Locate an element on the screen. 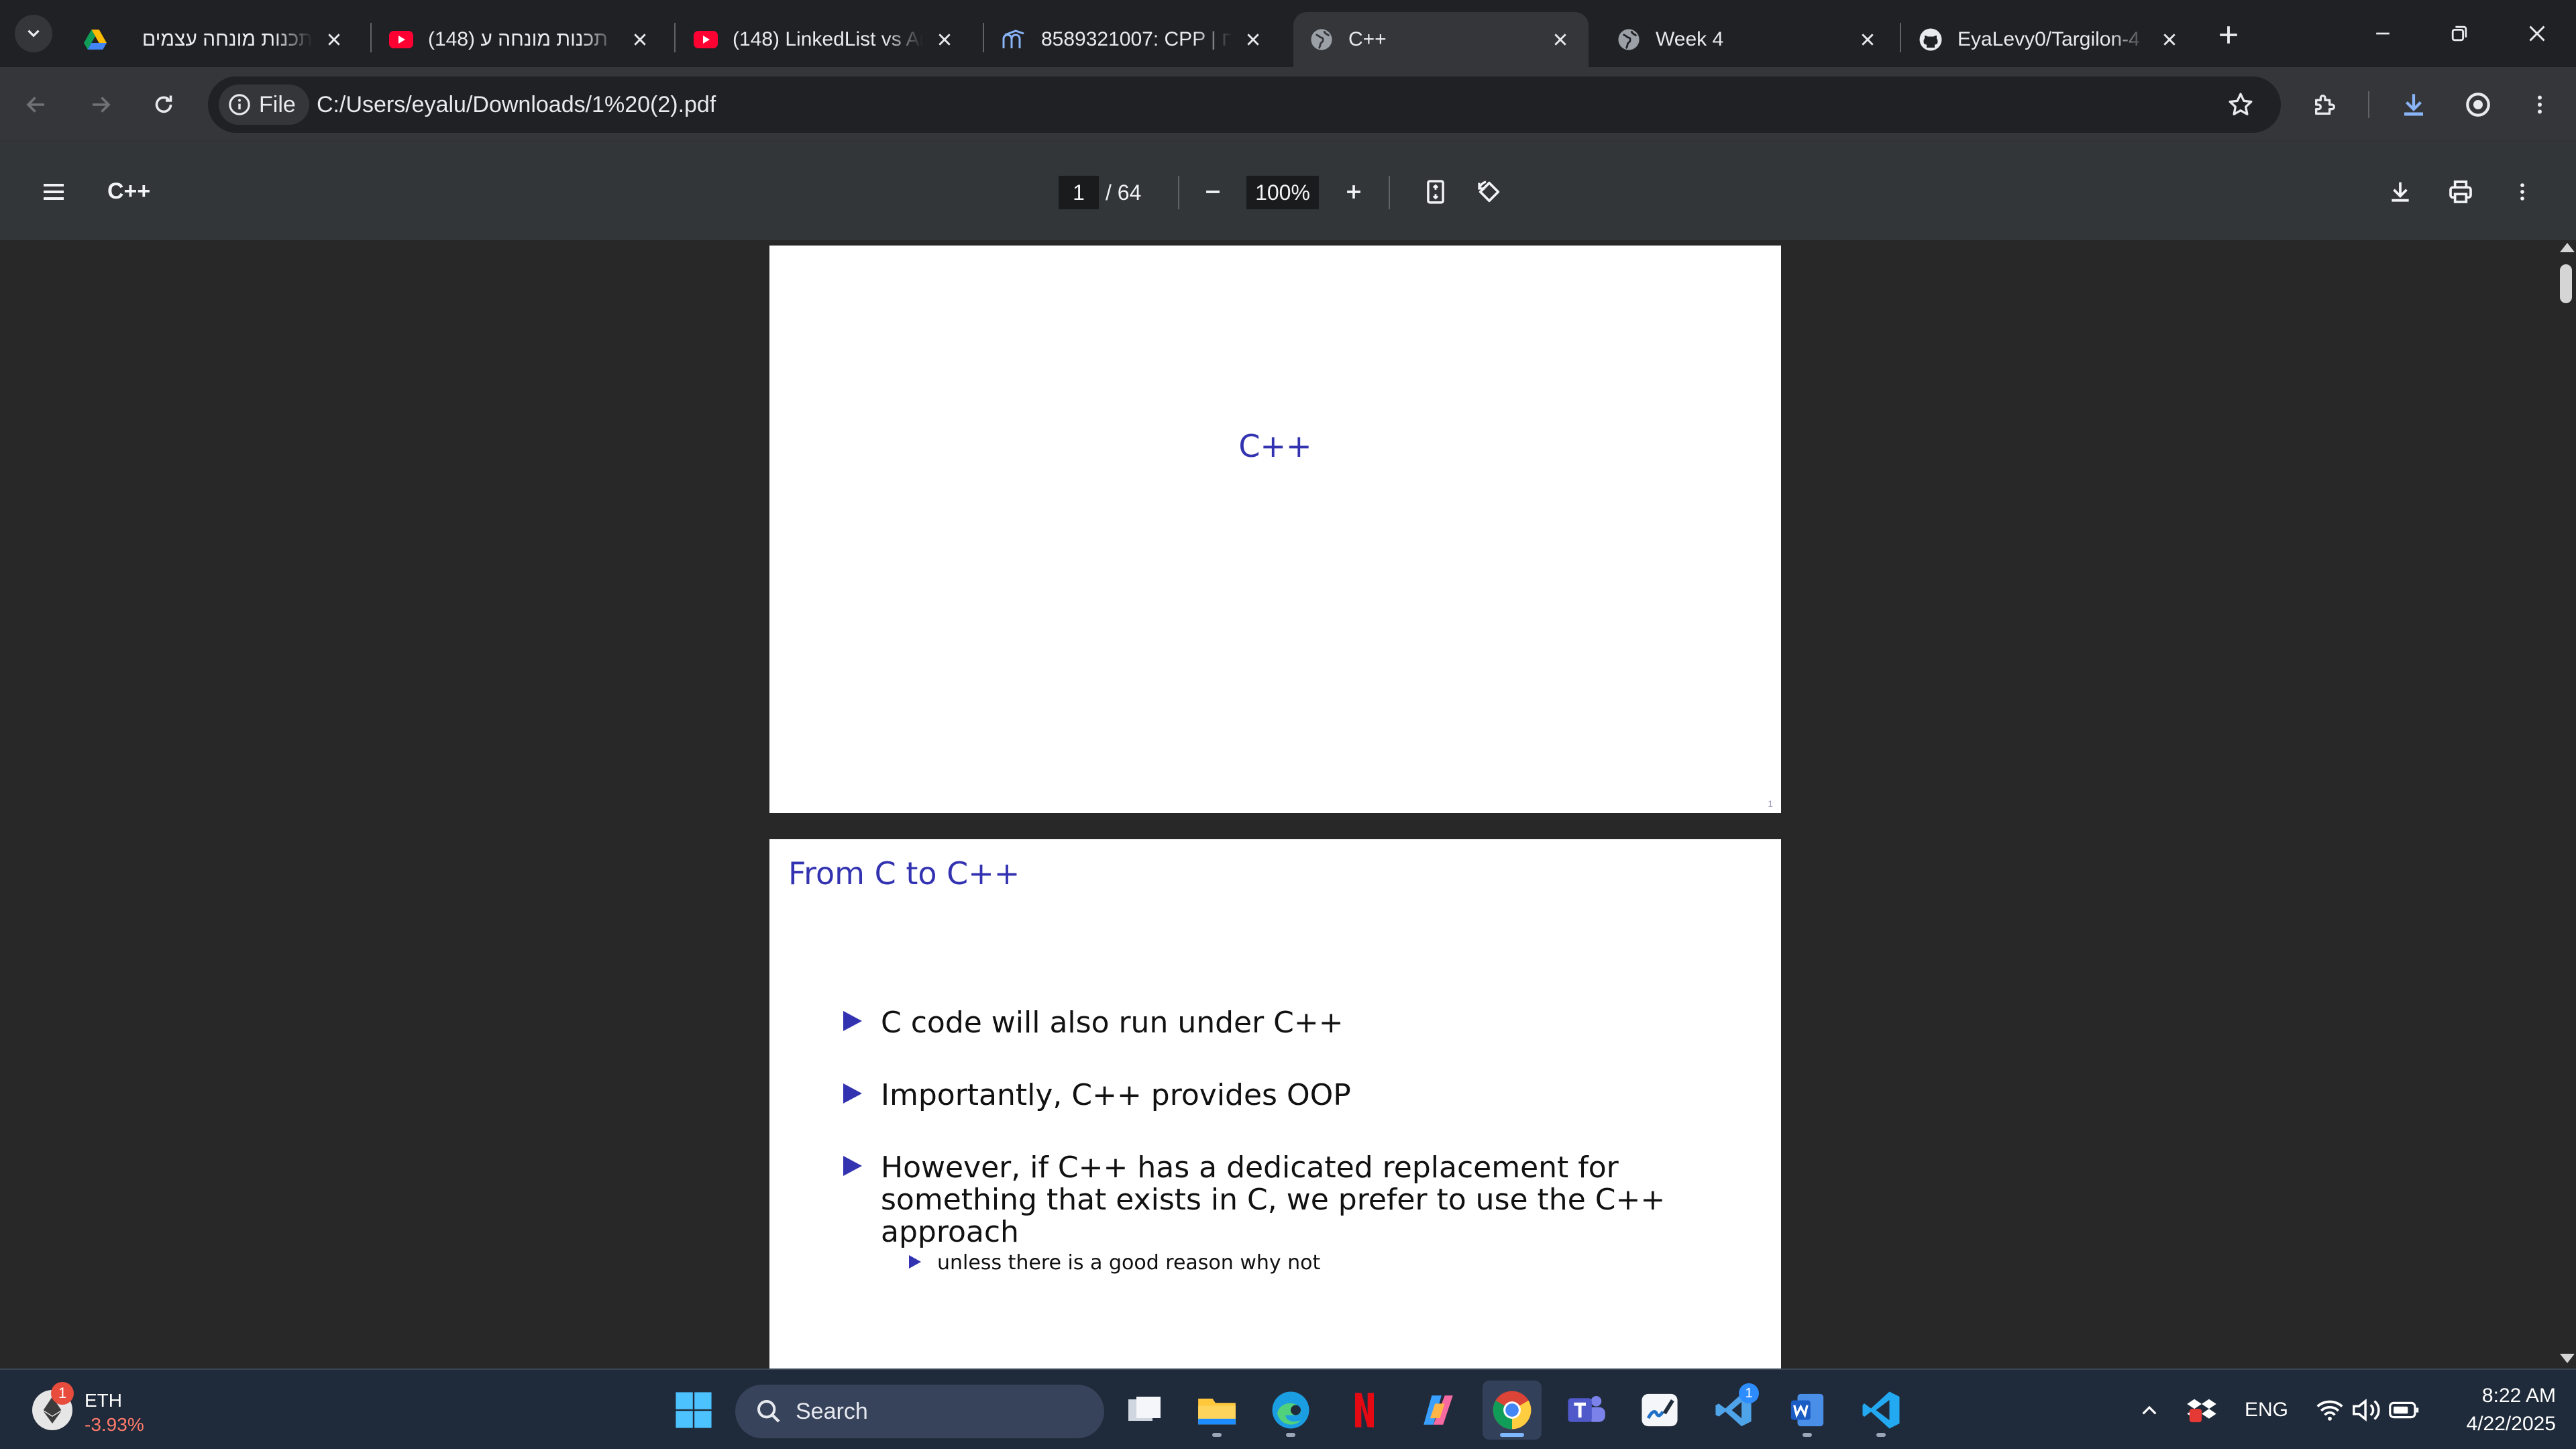  new-tab-button is located at coordinates (2228, 35).